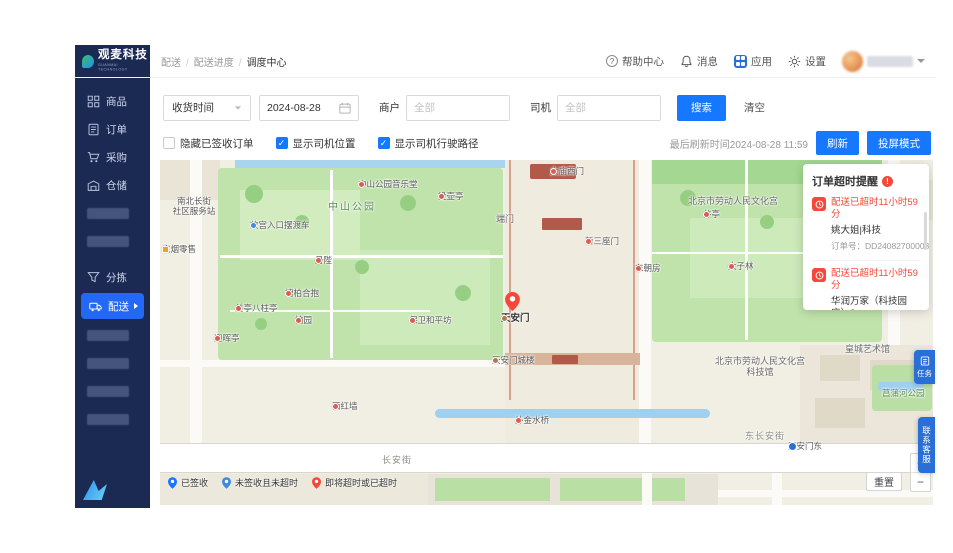  Describe the element at coordinates (609, 107) in the screenshot. I see `driver-input` at that location.